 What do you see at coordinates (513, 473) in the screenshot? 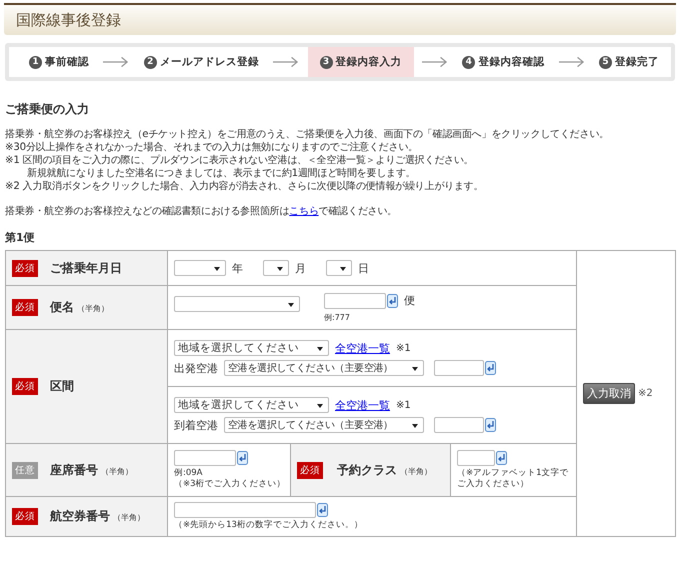
I see `hint-text: （※アルファベット1文字で` at bounding box center [513, 473].